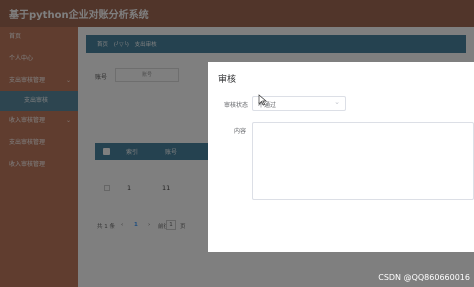  I want to click on watermark: CSDN @QQ860660016, so click(424, 277).